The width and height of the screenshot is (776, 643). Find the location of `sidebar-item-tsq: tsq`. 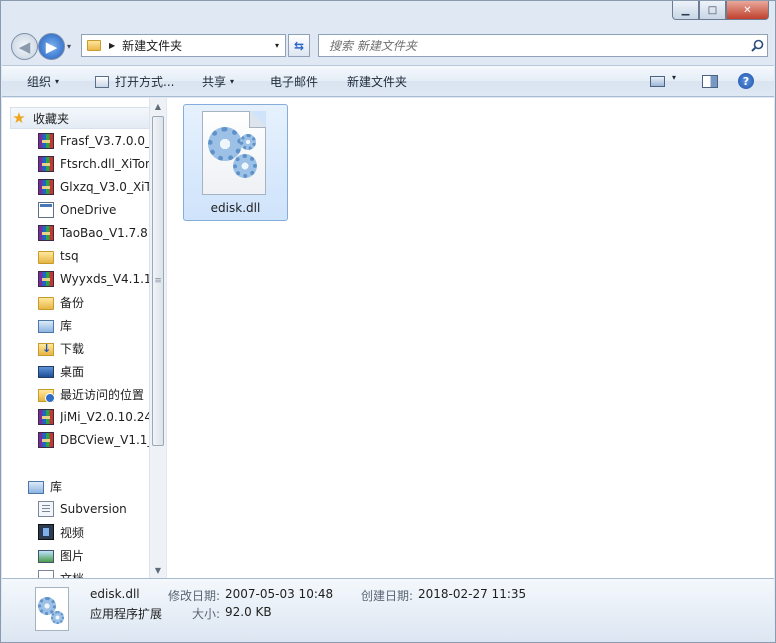

sidebar-item-tsq: tsq is located at coordinates (58, 256).